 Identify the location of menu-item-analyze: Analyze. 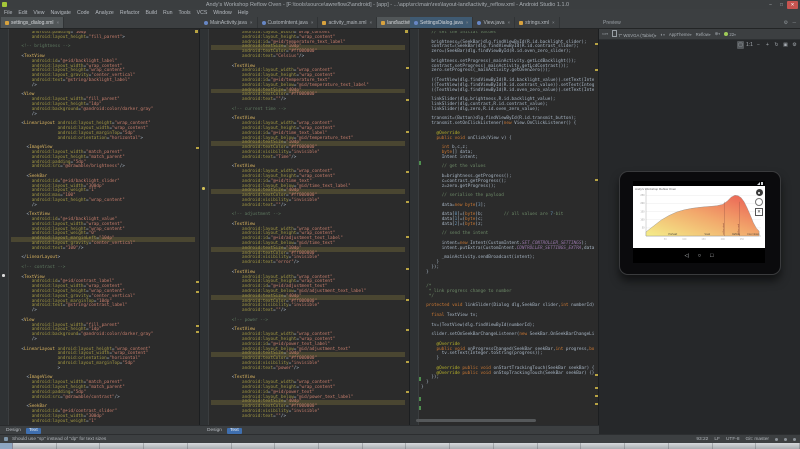
(104, 13).